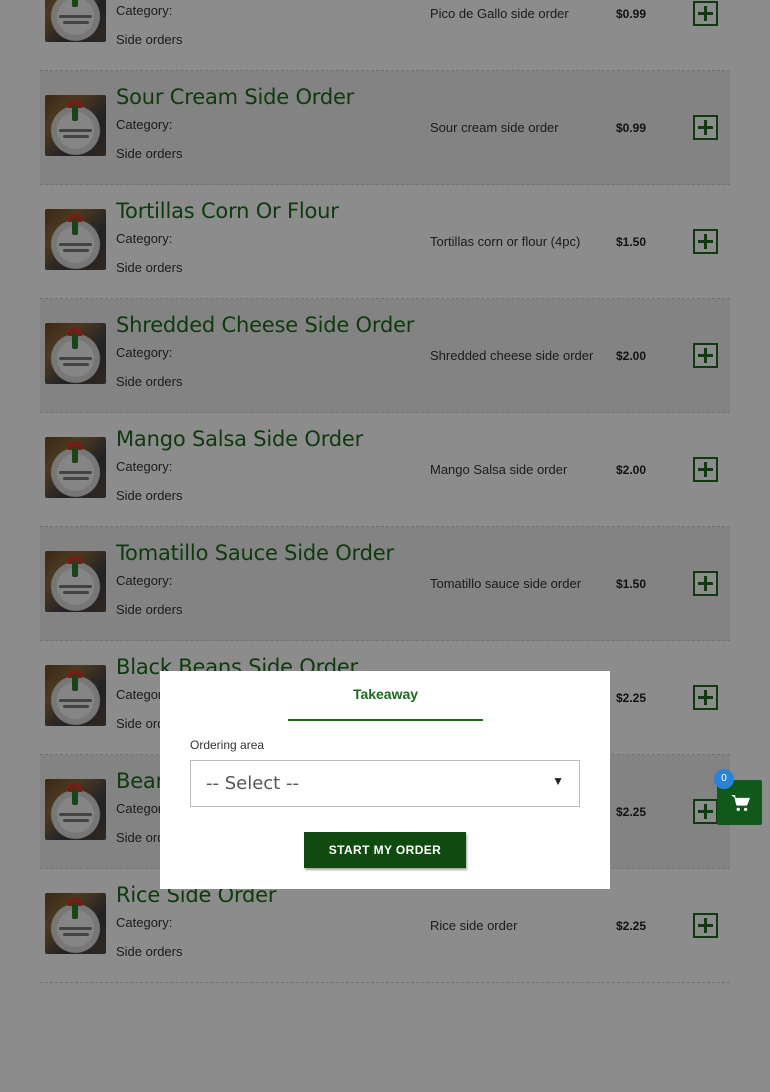 The image size is (770, 1092). I want to click on caret-down-icon: ▼, so click(558, 781).